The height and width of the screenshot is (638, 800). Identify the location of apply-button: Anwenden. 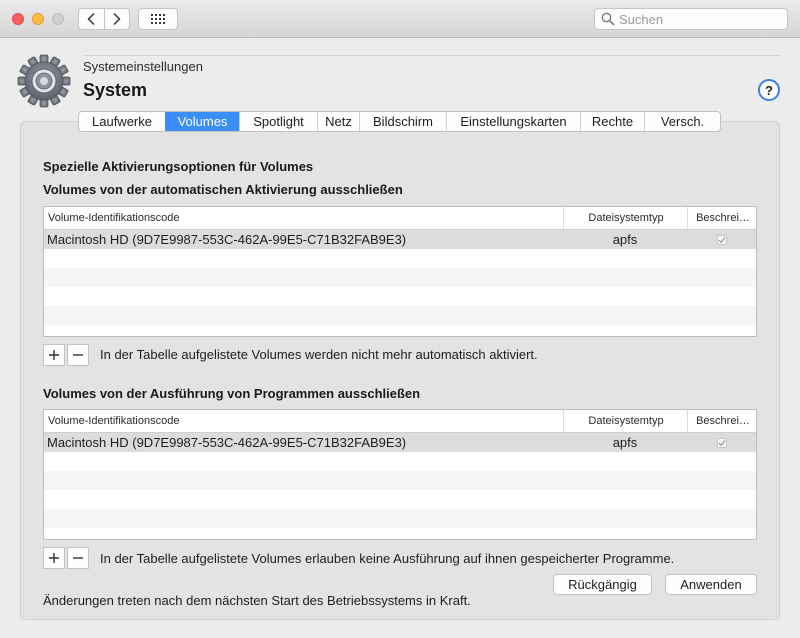
(711, 584).